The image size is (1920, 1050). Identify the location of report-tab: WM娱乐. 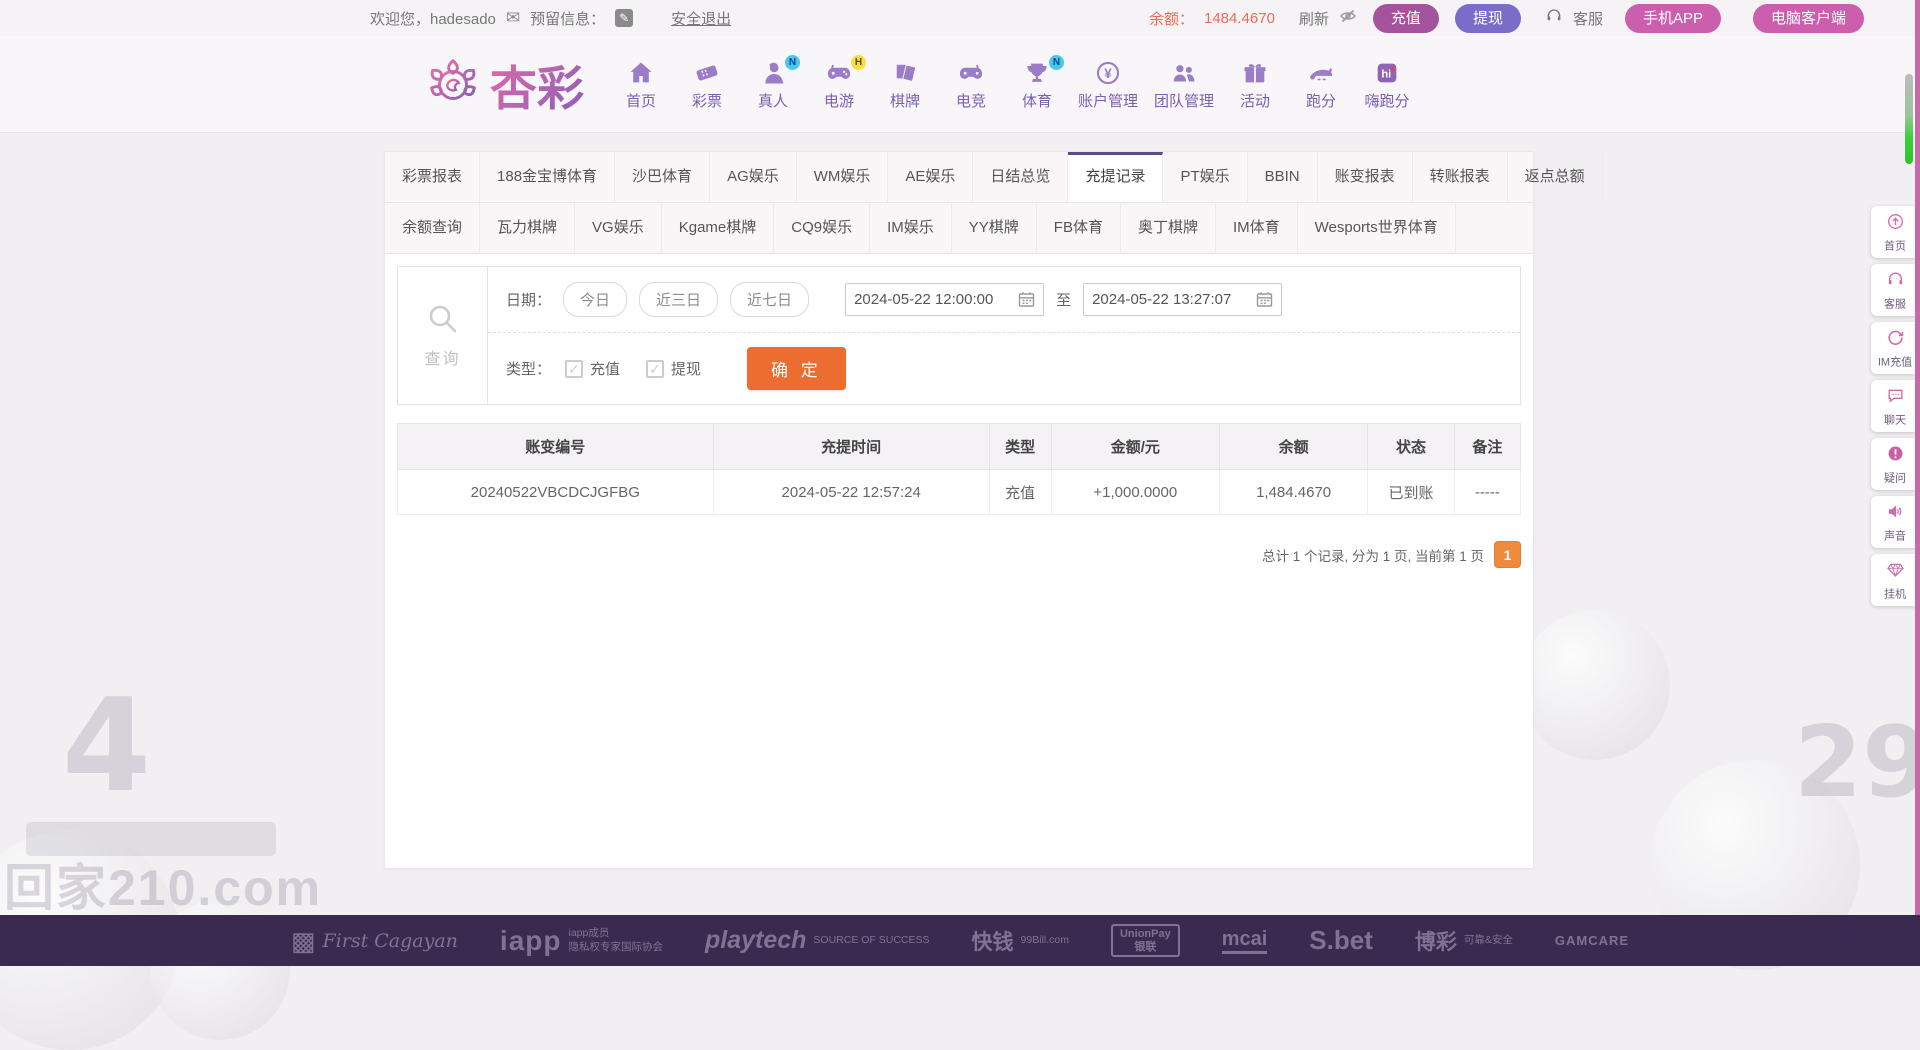
(843, 177).